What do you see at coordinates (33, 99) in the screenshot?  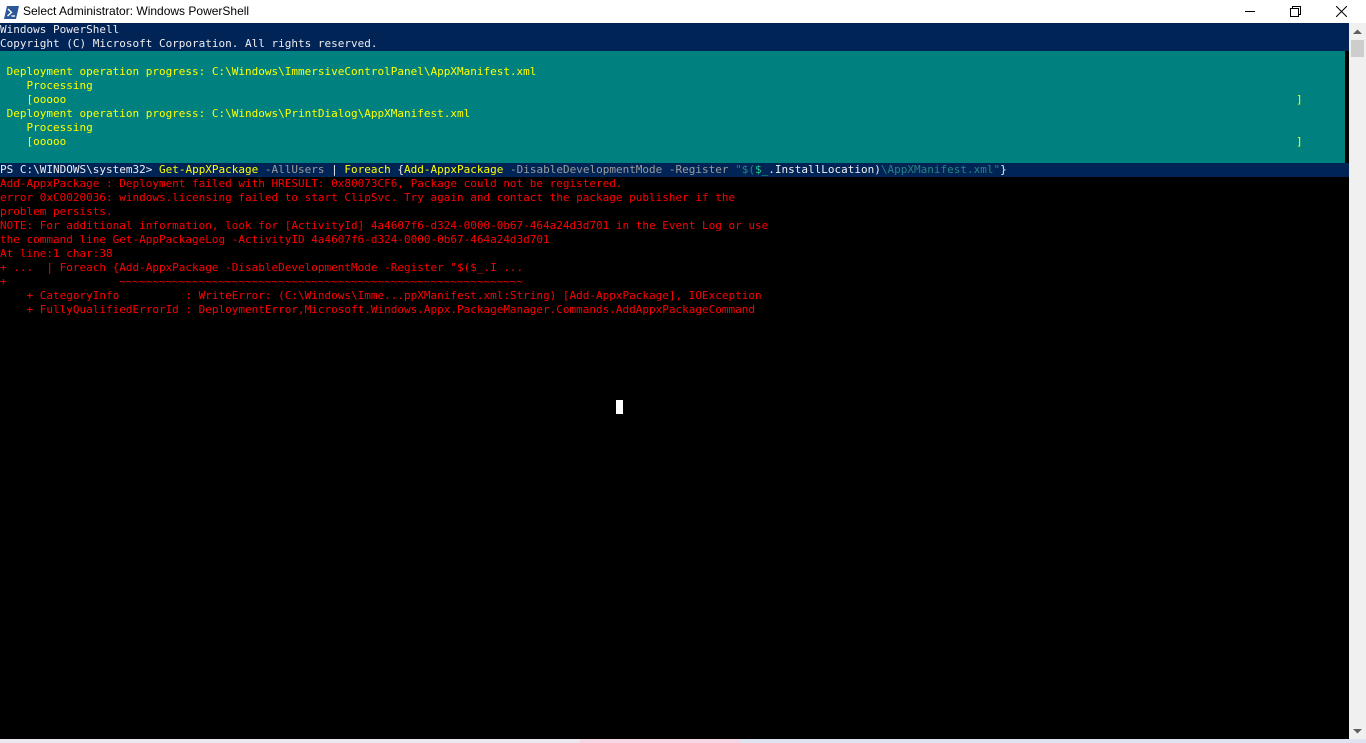 I see `progress-bar-1: [ooooo` at bounding box center [33, 99].